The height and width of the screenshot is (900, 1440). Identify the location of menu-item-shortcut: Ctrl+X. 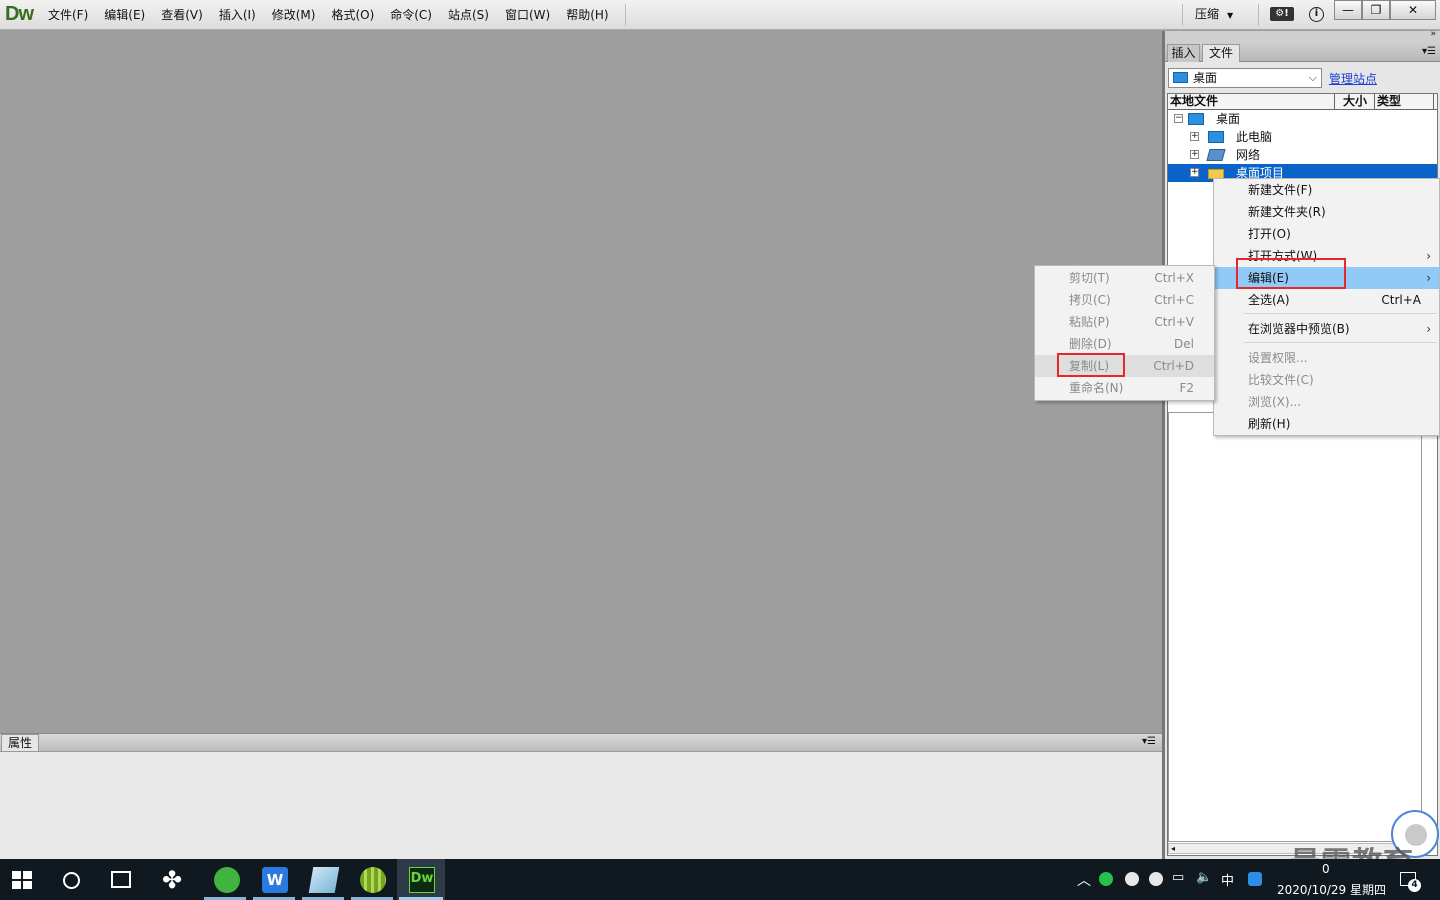
(1174, 278).